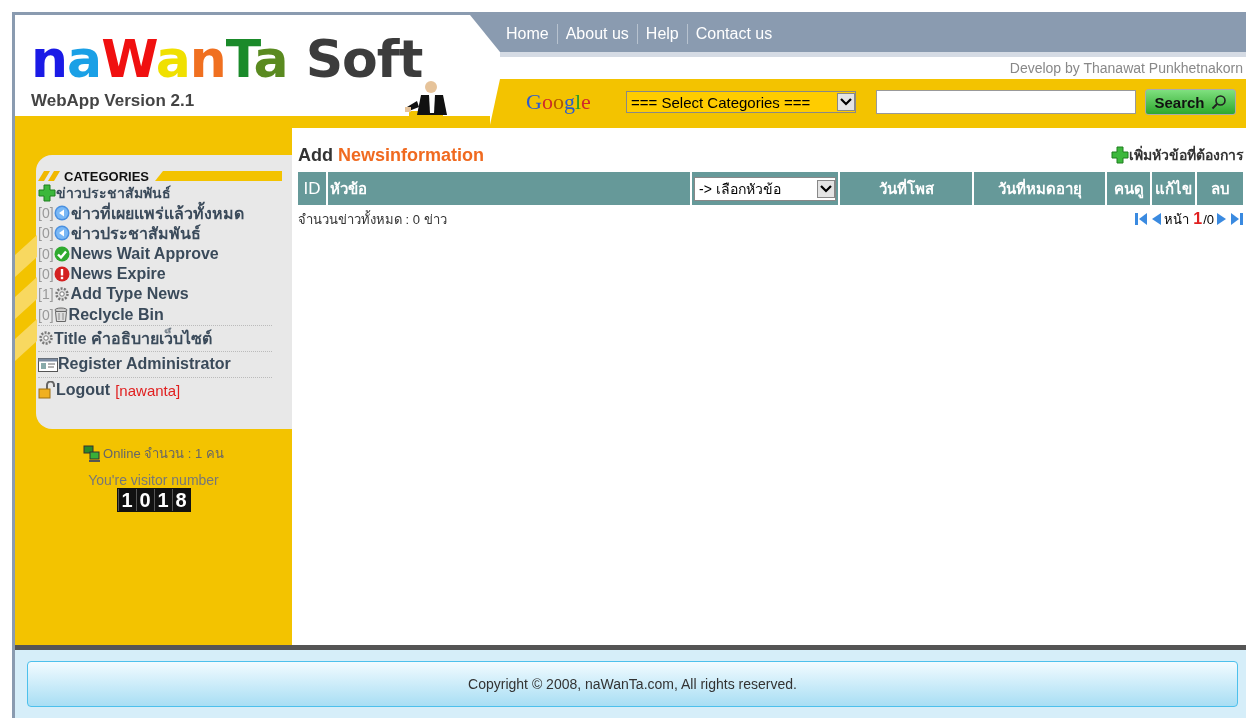 Image resolution: width=1246 pixels, height=718 pixels. Describe the element at coordinates (1198, 219) in the screenshot. I see `current-page: 1` at that location.